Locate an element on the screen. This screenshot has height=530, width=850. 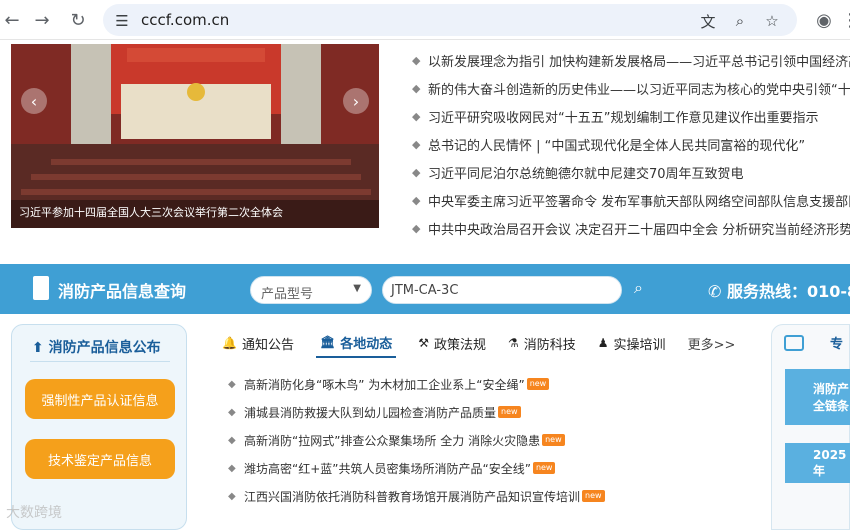
list-item: ◆ 总书记的人民情怀 | “中国式现代化是全体人民共同富裕的现代化” is located at coordinates (631, 144).